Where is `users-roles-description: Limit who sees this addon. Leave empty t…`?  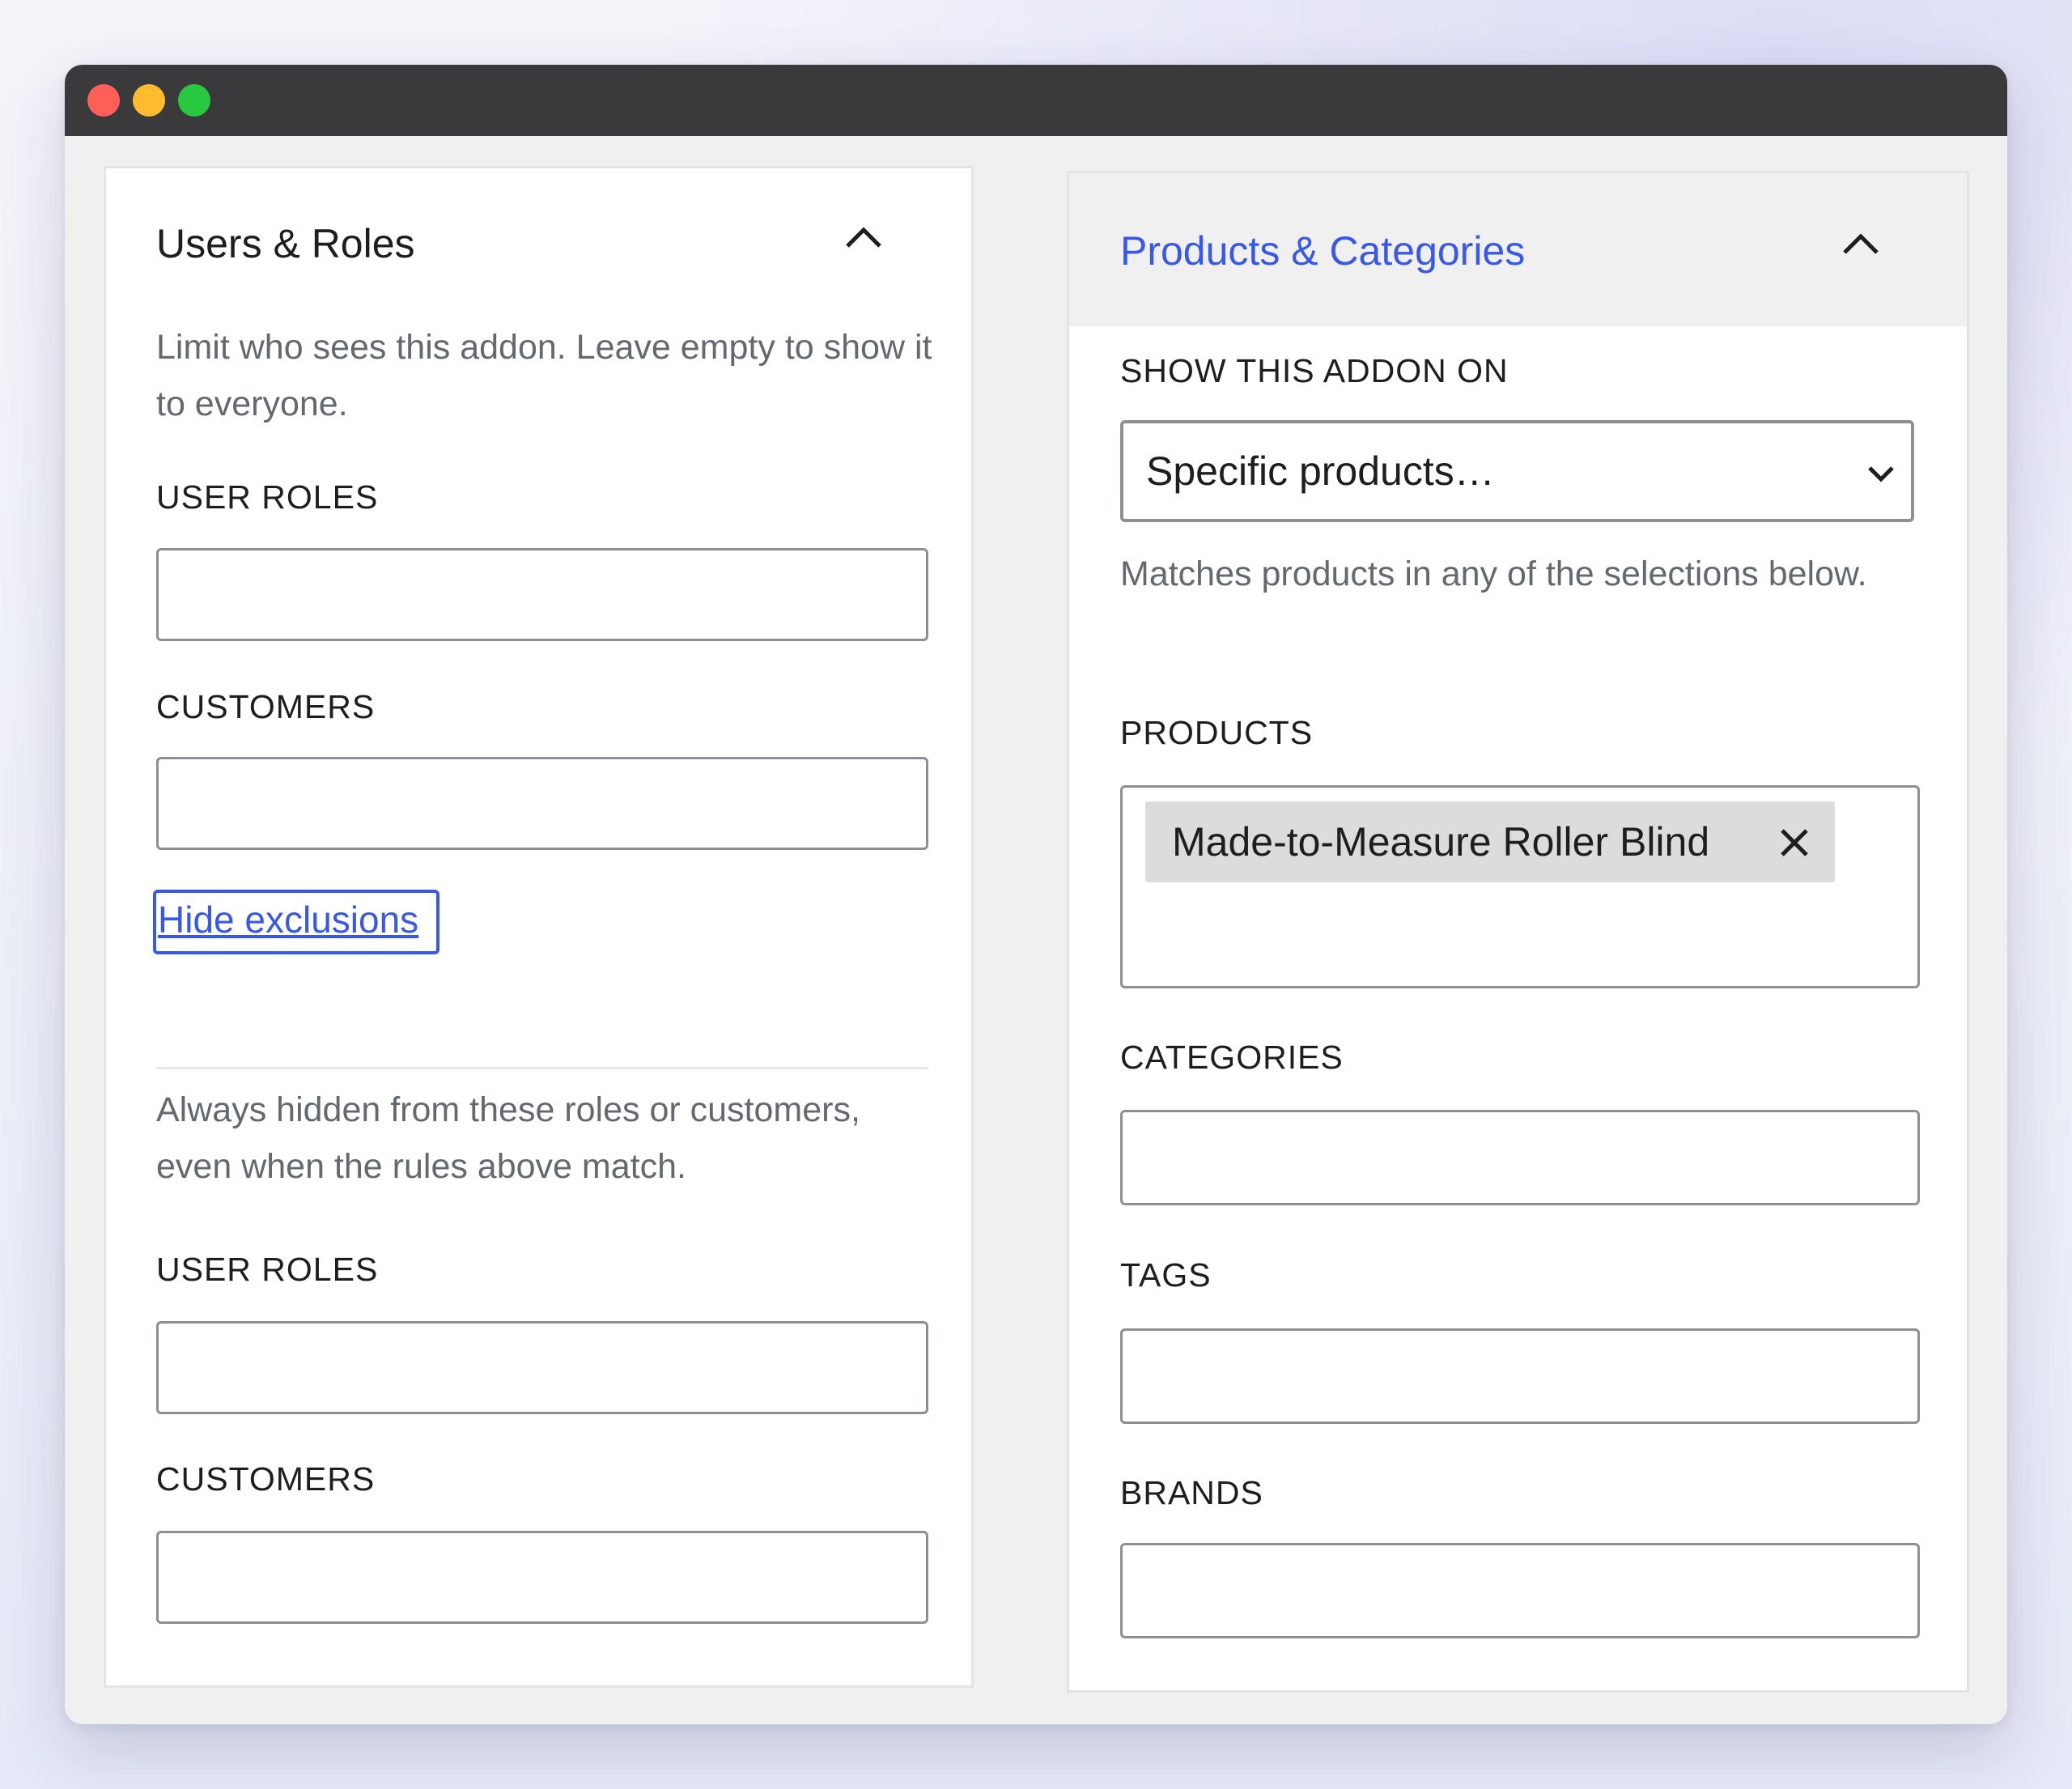 users-roles-description: Limit who sees this addon. Leave empty t… is located at coordinates (544, 375).